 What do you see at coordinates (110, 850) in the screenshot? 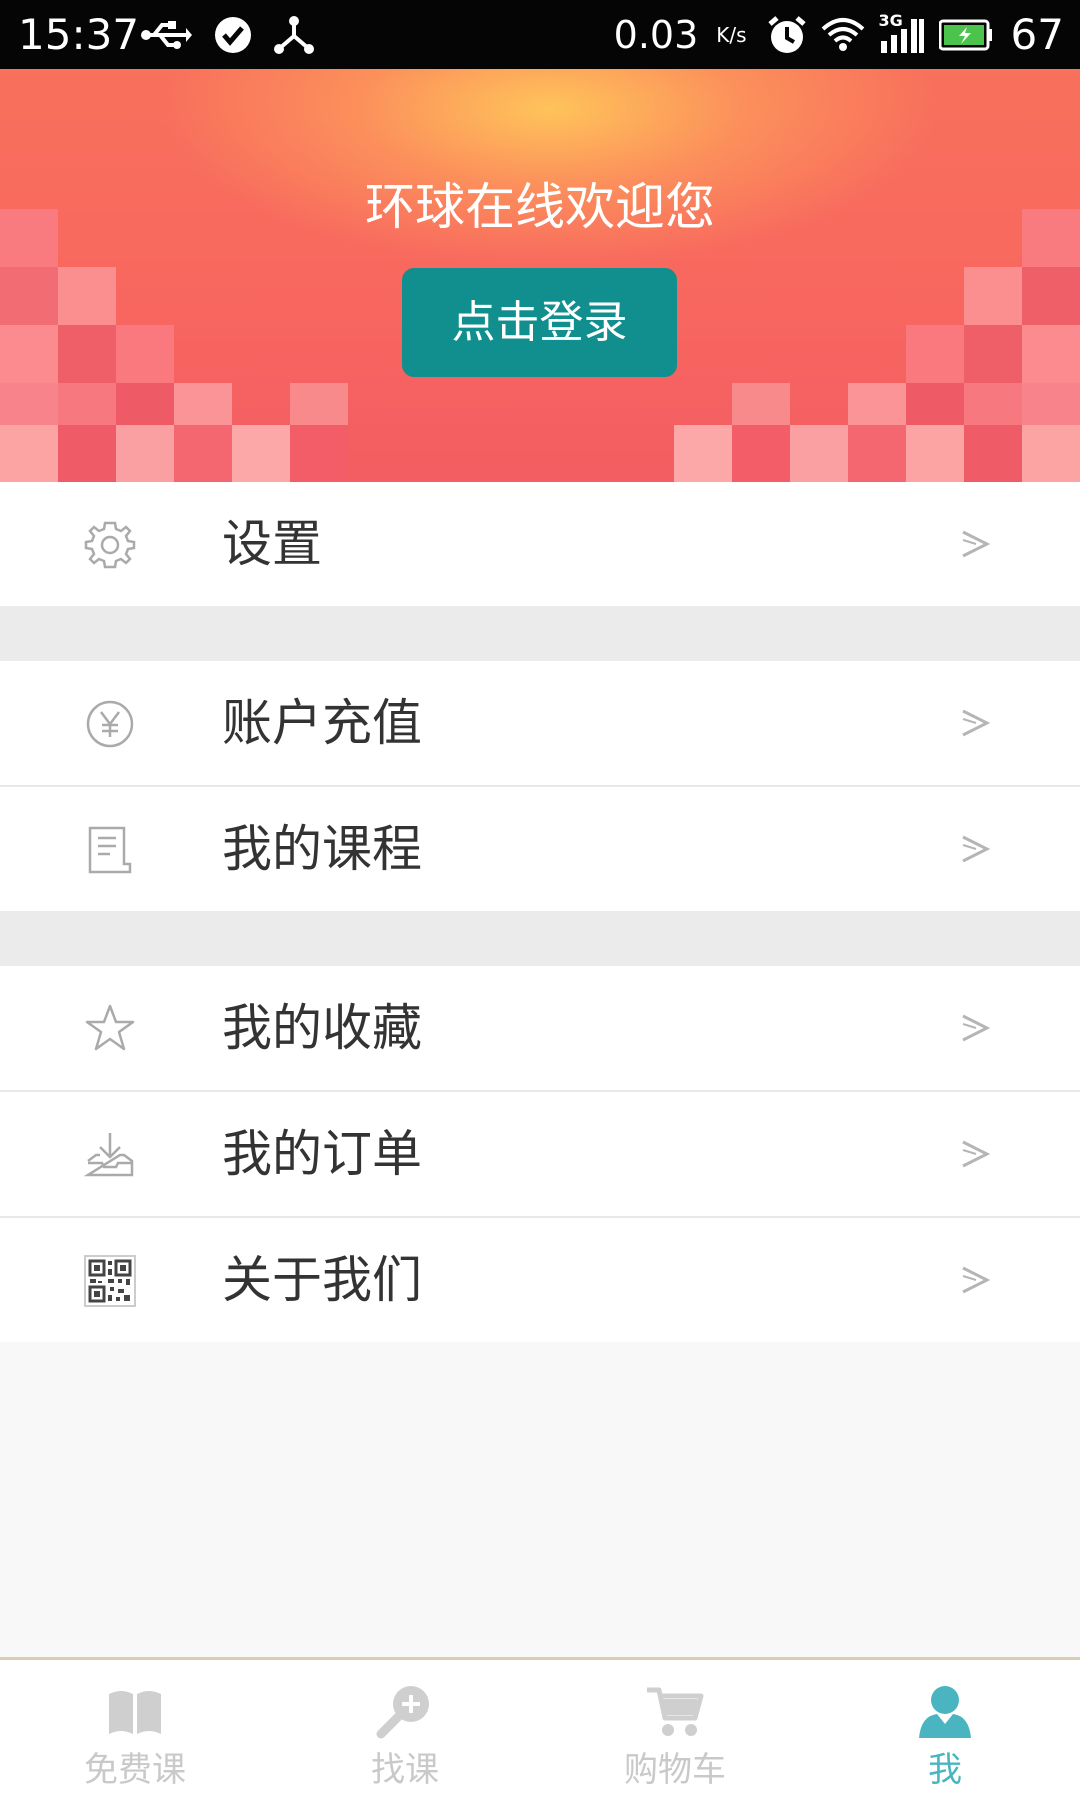
I see `document-icon` at bounding box center [110, 850].